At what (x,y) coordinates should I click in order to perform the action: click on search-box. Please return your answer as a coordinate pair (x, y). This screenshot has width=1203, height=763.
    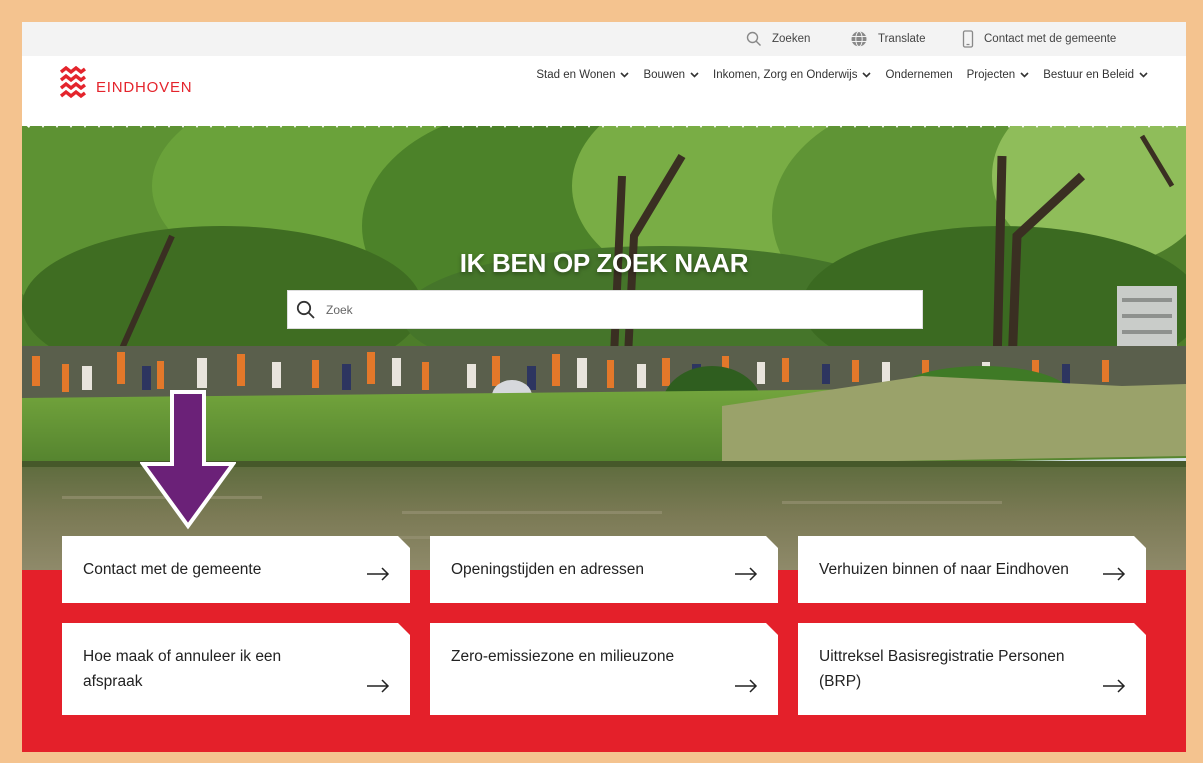
    Looking at the image, I should click on (605, 309).